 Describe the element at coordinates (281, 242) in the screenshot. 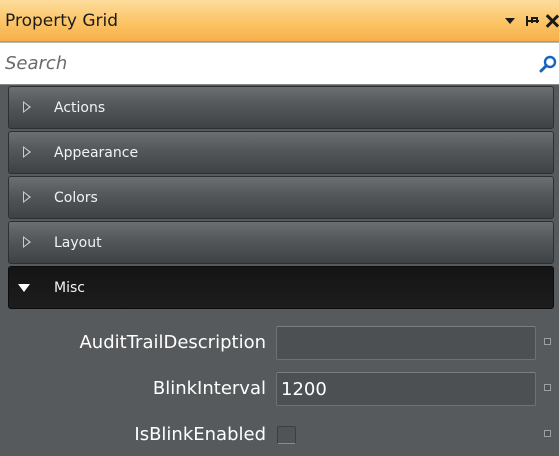

I see `category-layout: Layout` at that location.